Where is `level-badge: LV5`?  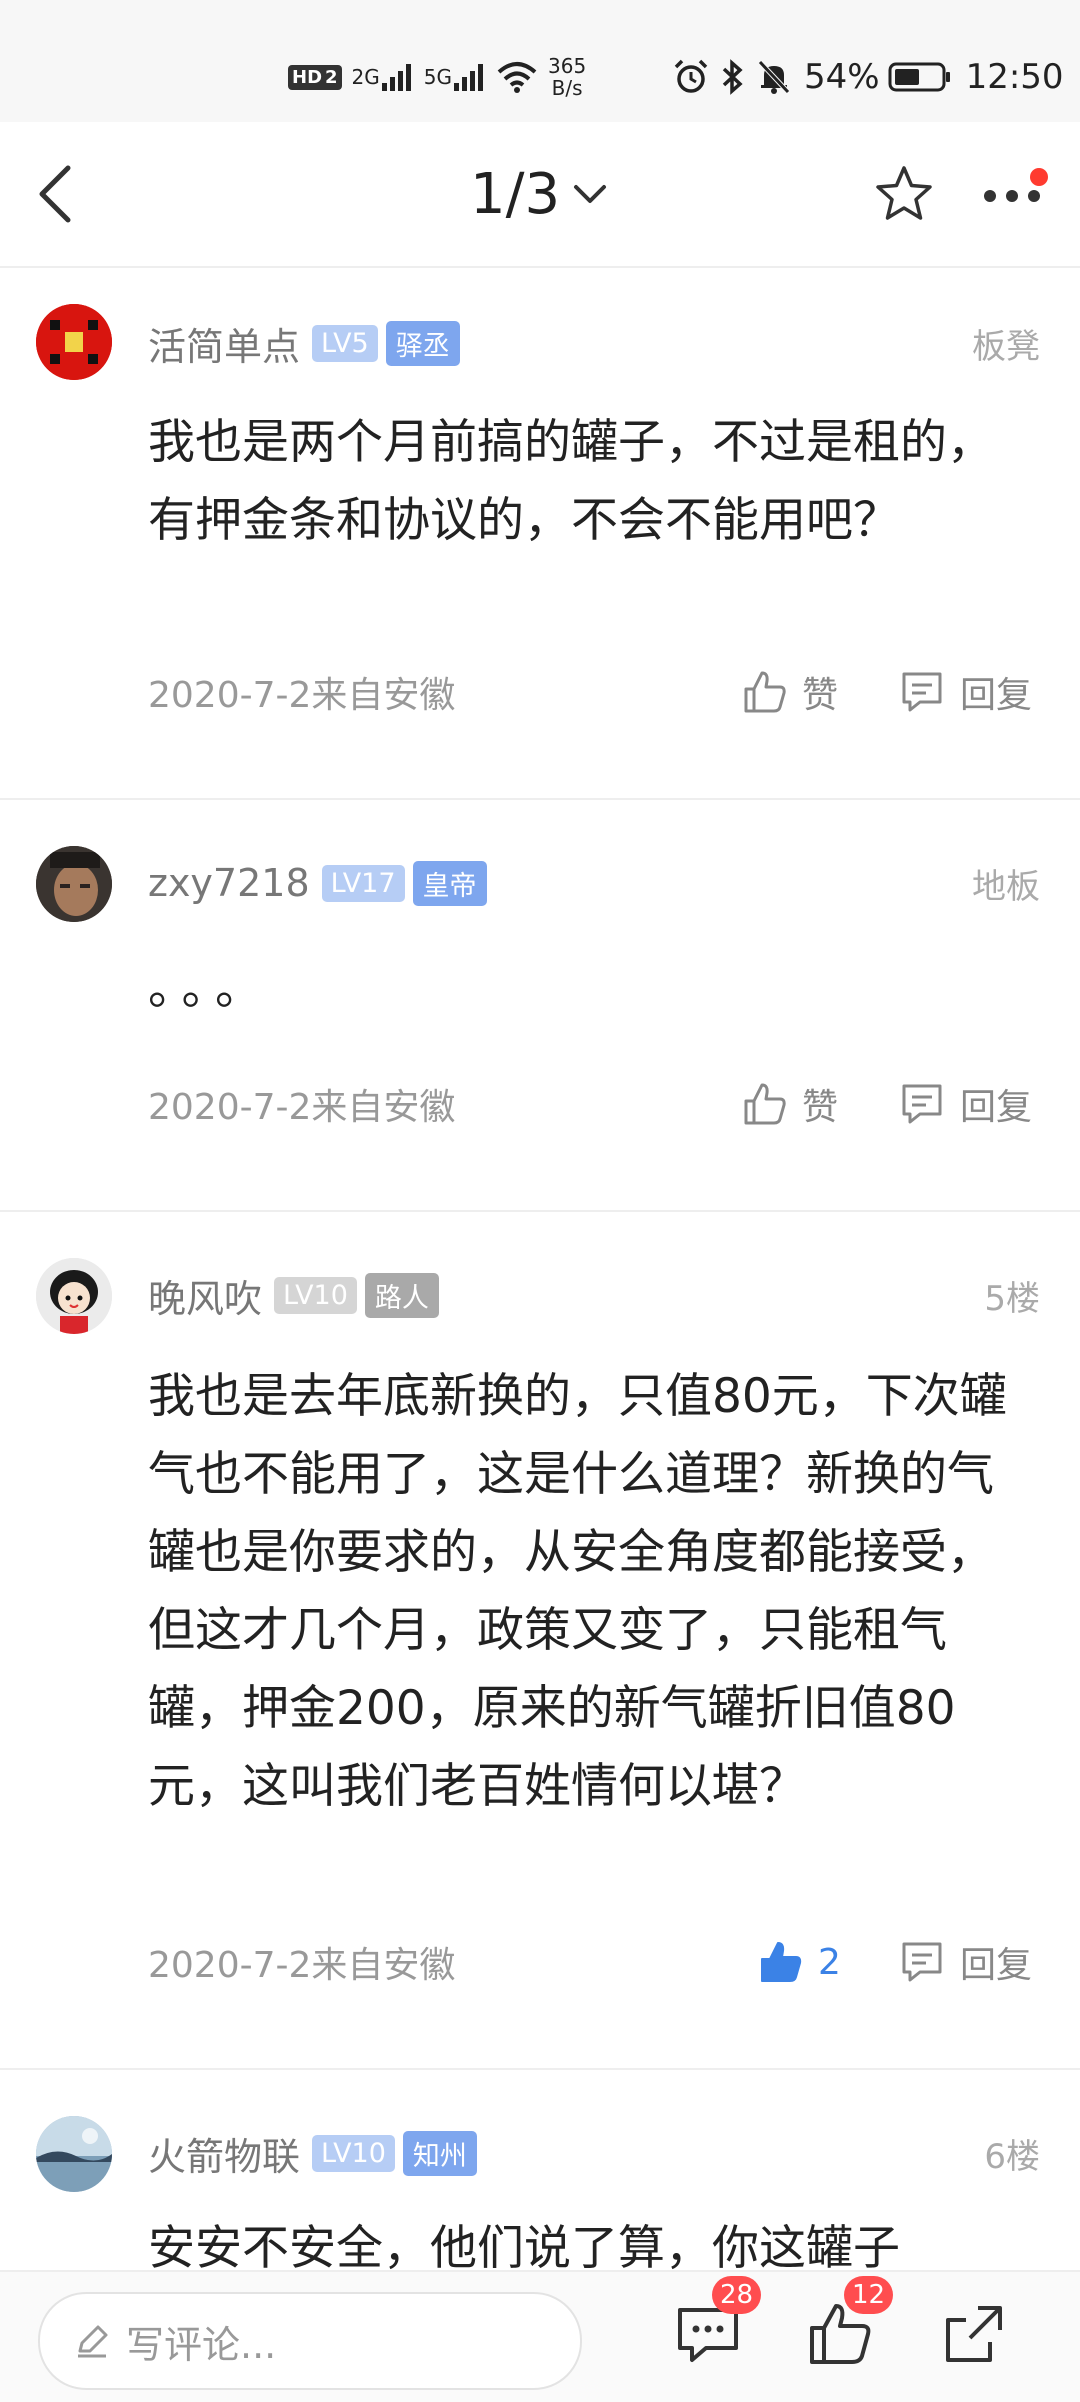 level-badge: LV5 is located at coordinates (345, 343).